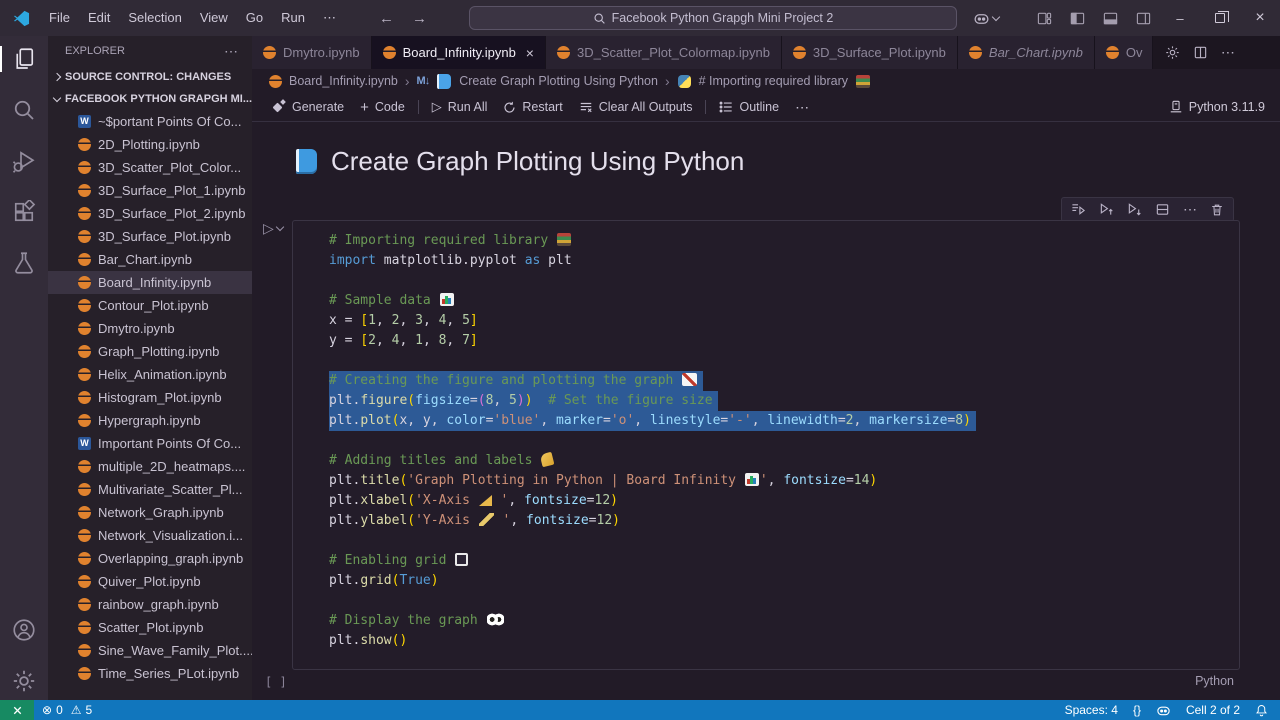 Image resolution: width=1280 pixels, height=720 pixels. I want to click on problems-indicator: ⊗ 0 ⚠ 5, so click(67, 710).